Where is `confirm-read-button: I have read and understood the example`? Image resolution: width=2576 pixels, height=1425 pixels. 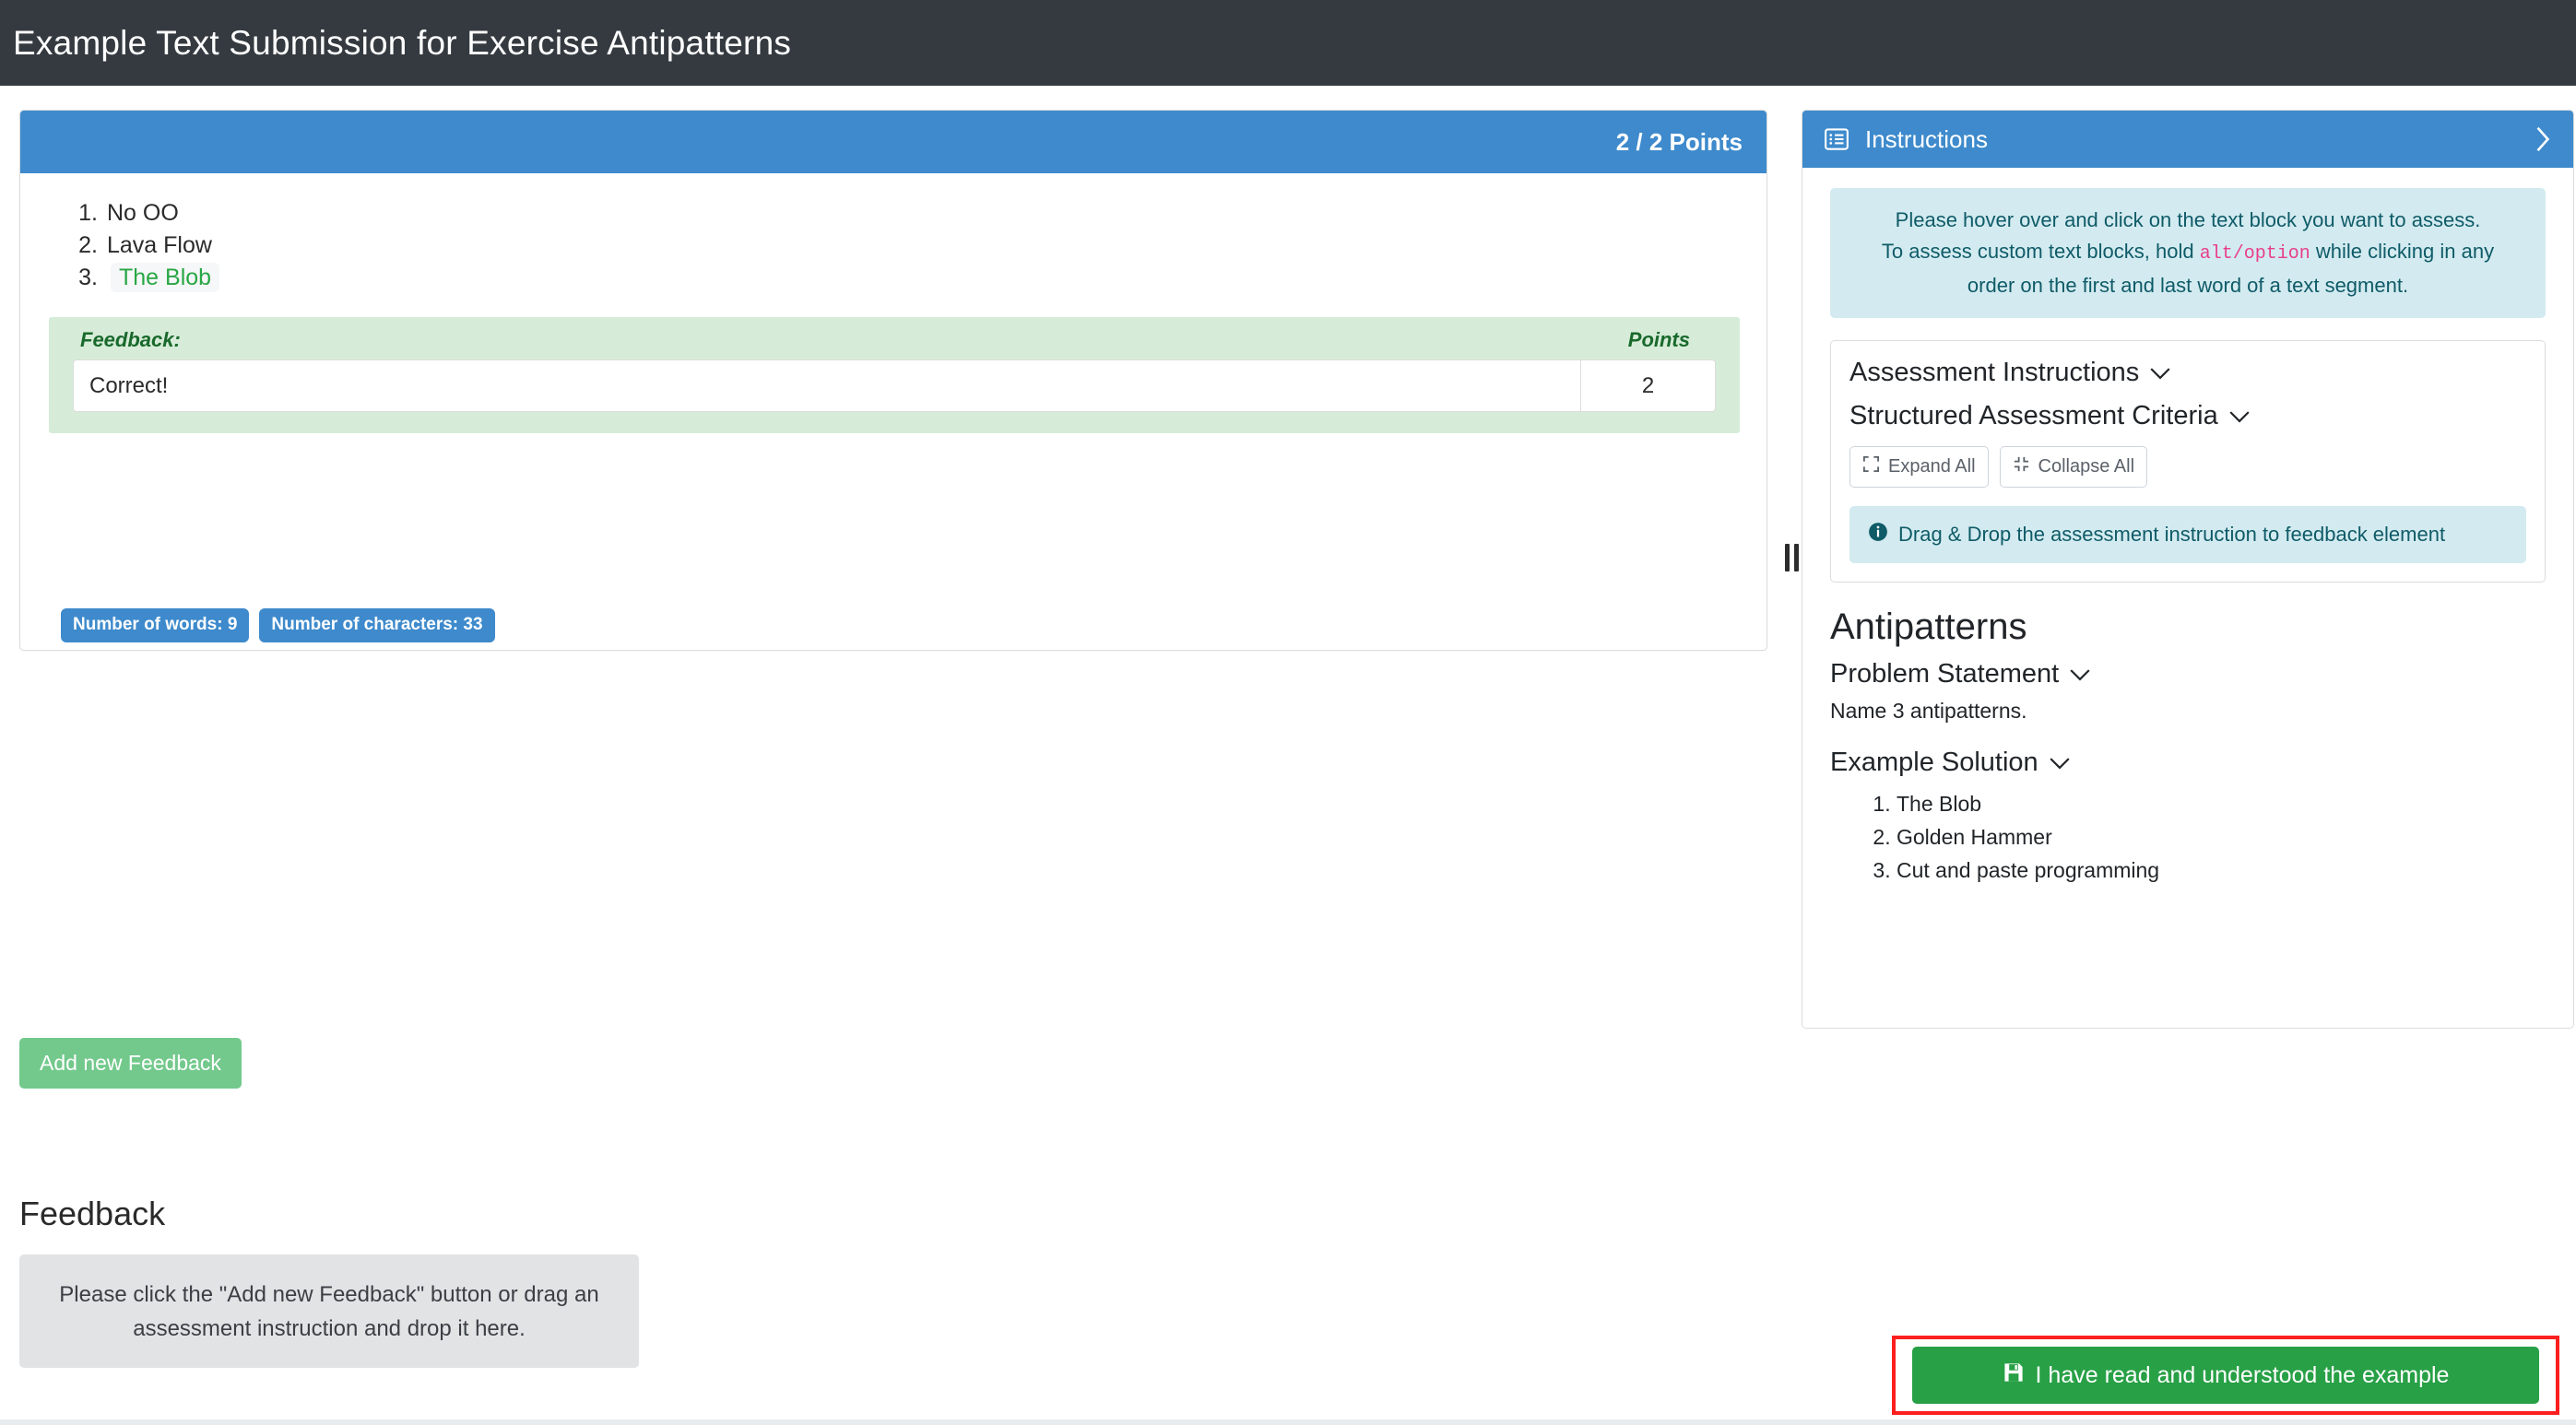 confirm-read-button: I have read and understood the example is located at coordinates (2225, 1375).